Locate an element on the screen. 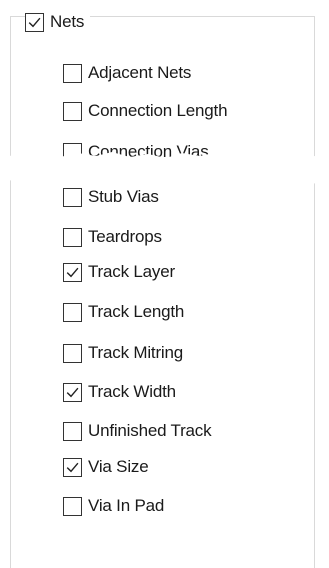  checkbox-track-layer is located at coordinates (72, 272).